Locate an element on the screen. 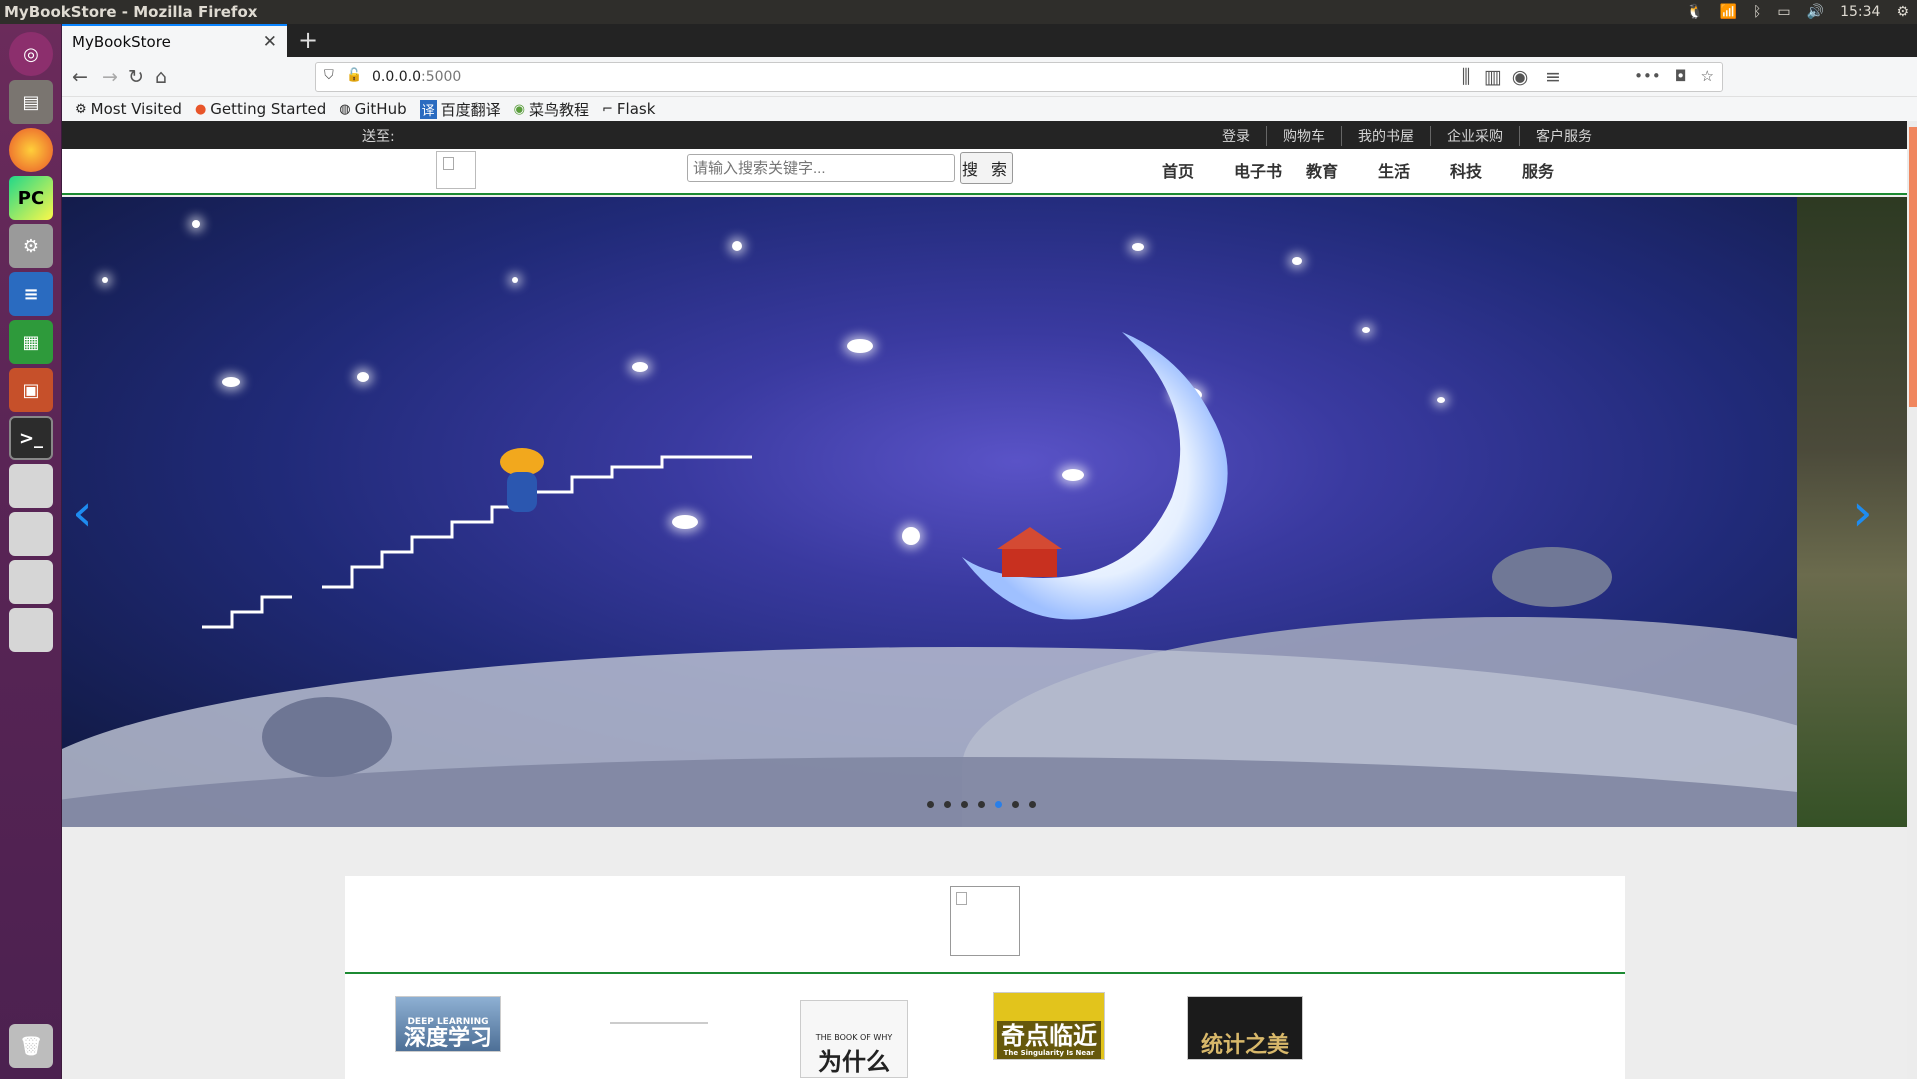 The width and height of the screenshot is (1917, 1079). firefox-launcher is located at coordinates (31, 150).